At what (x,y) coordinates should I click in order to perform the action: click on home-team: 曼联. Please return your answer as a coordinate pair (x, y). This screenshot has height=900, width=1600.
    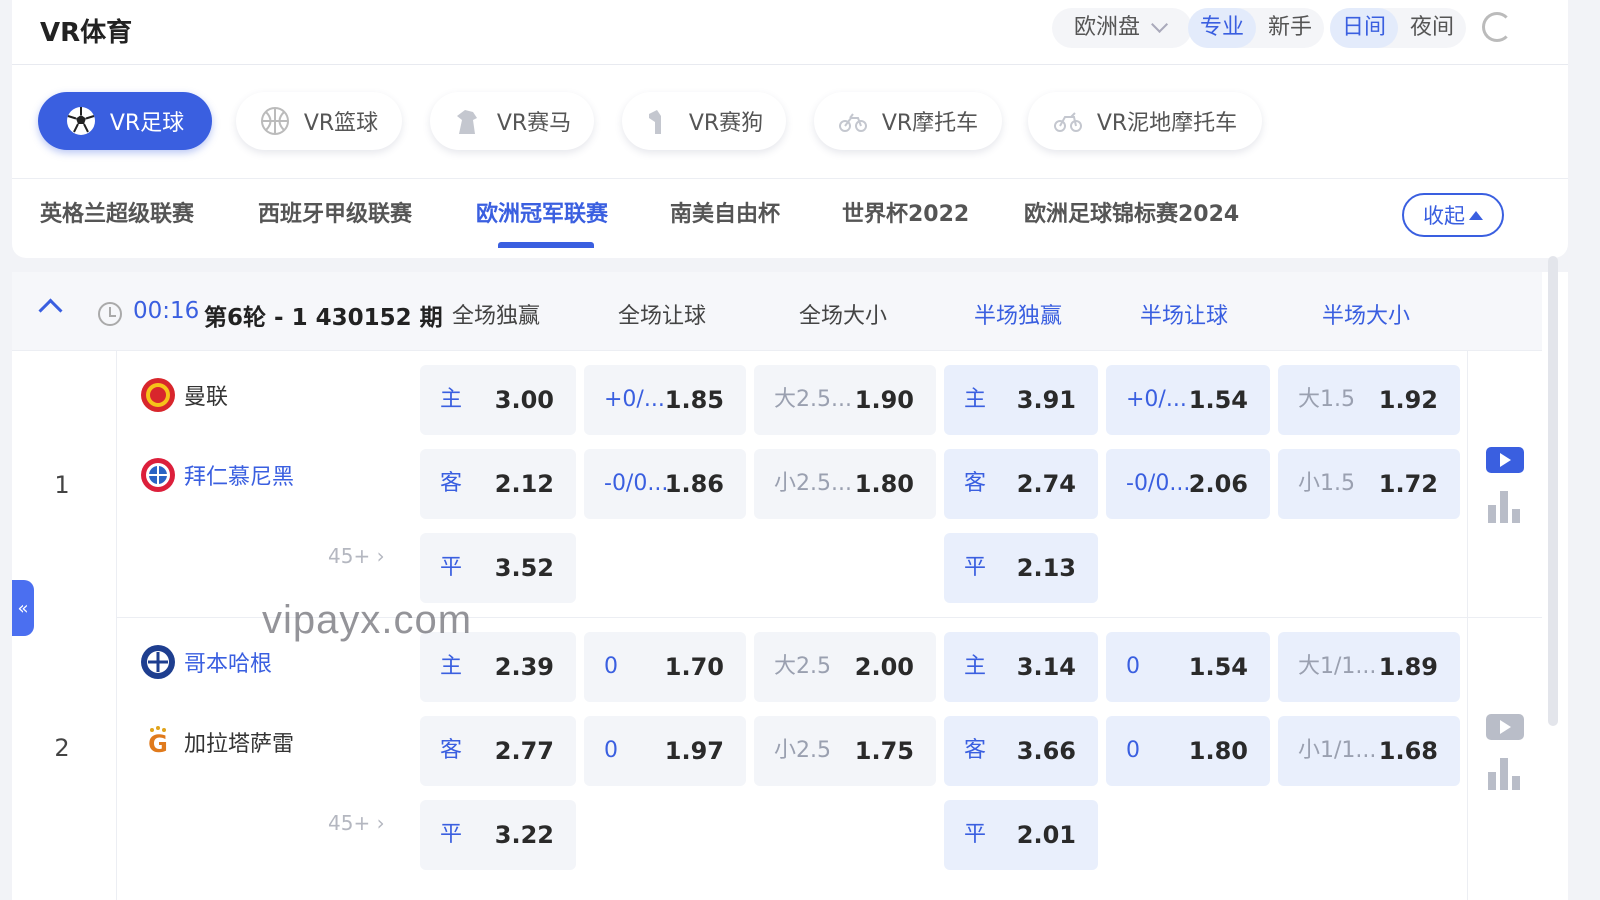
    Looking at the image, I should click on (184, 395).